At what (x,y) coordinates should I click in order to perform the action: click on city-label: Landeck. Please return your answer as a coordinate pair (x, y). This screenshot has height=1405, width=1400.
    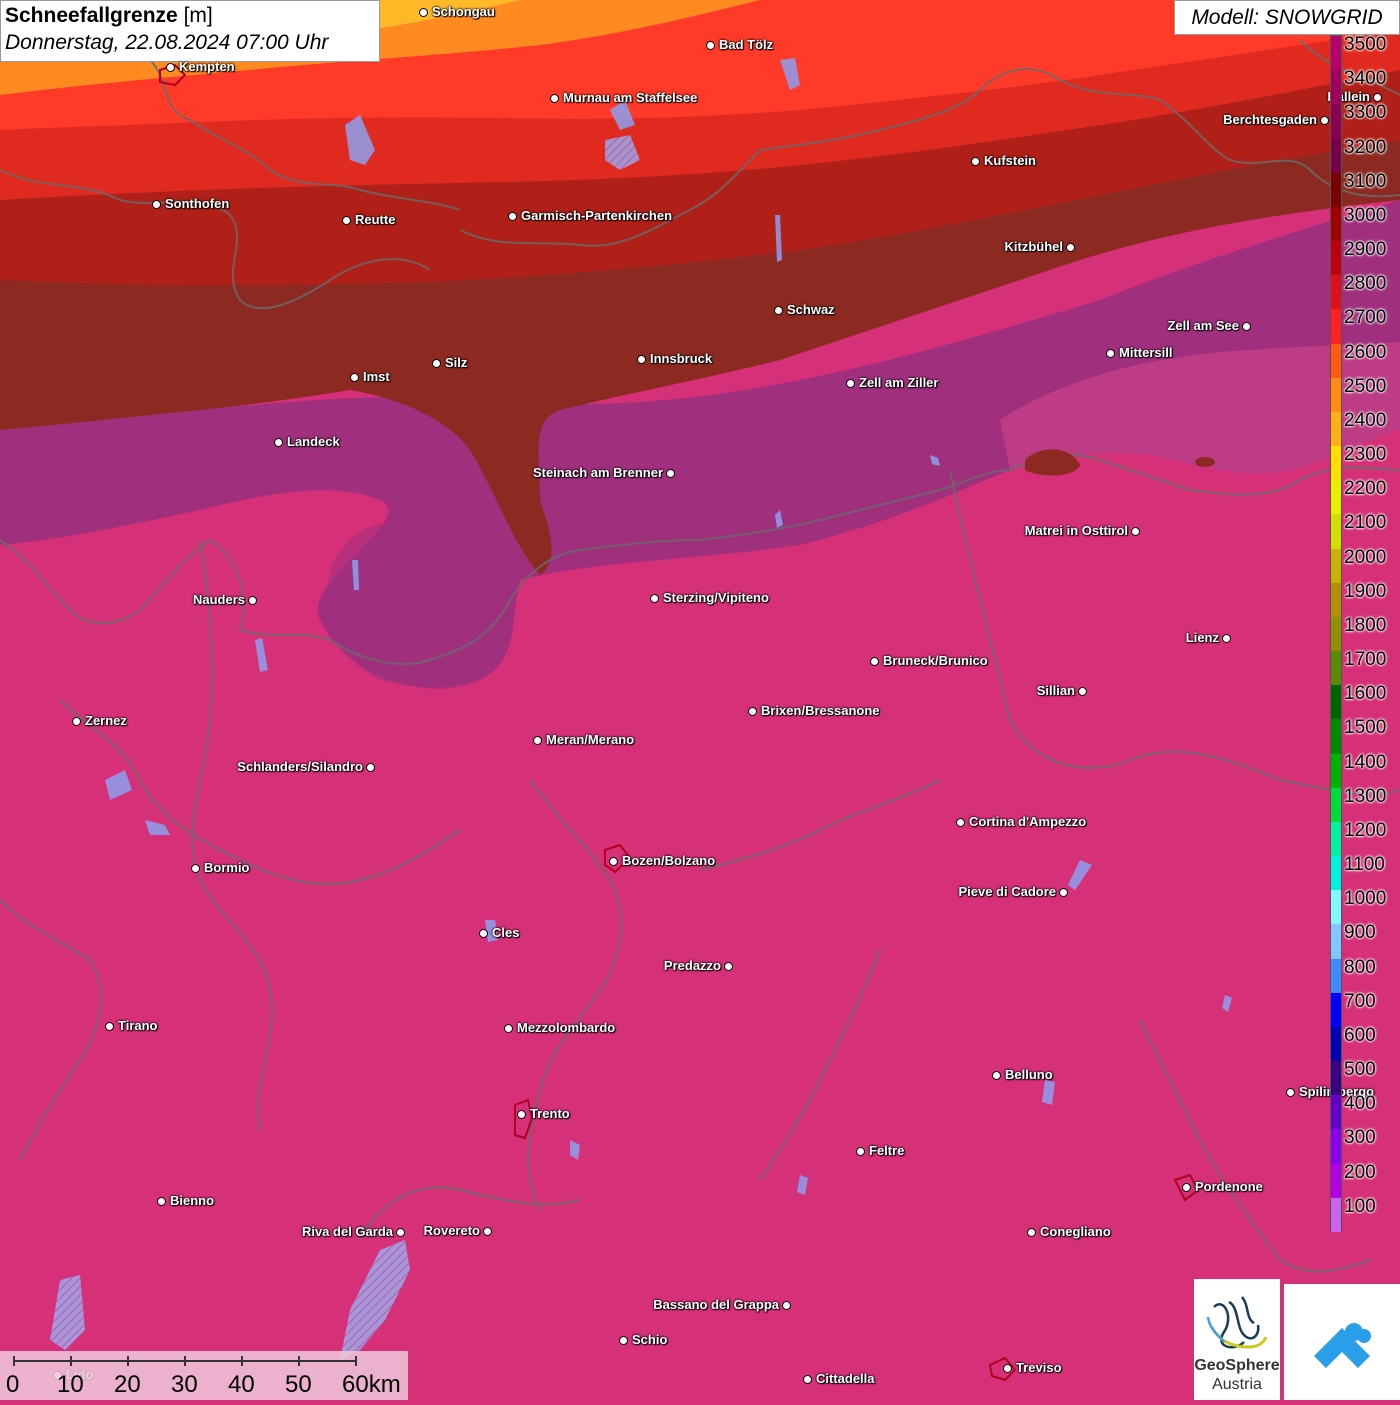
    Looking at the image, I should click on (313, 441).